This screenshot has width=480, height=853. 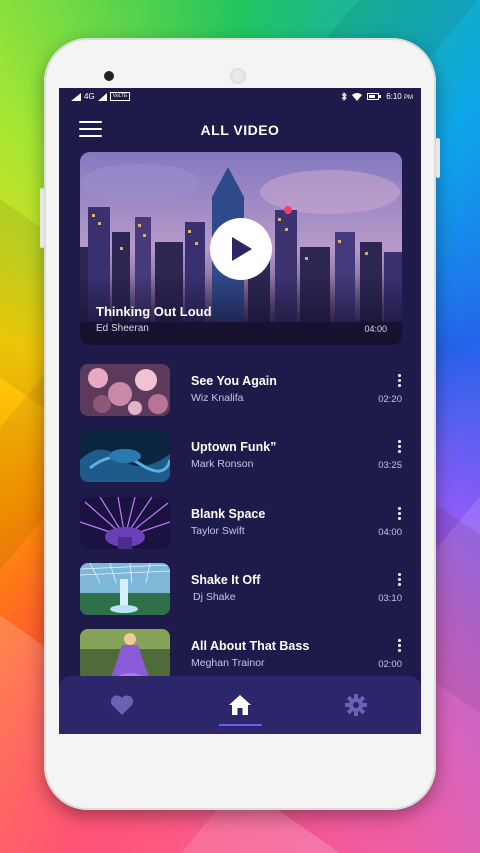 What do you see at coordinates (214, 597) in the screenshot?
I see `video-artist: Dj Shake` at bounding box center [214, 597].